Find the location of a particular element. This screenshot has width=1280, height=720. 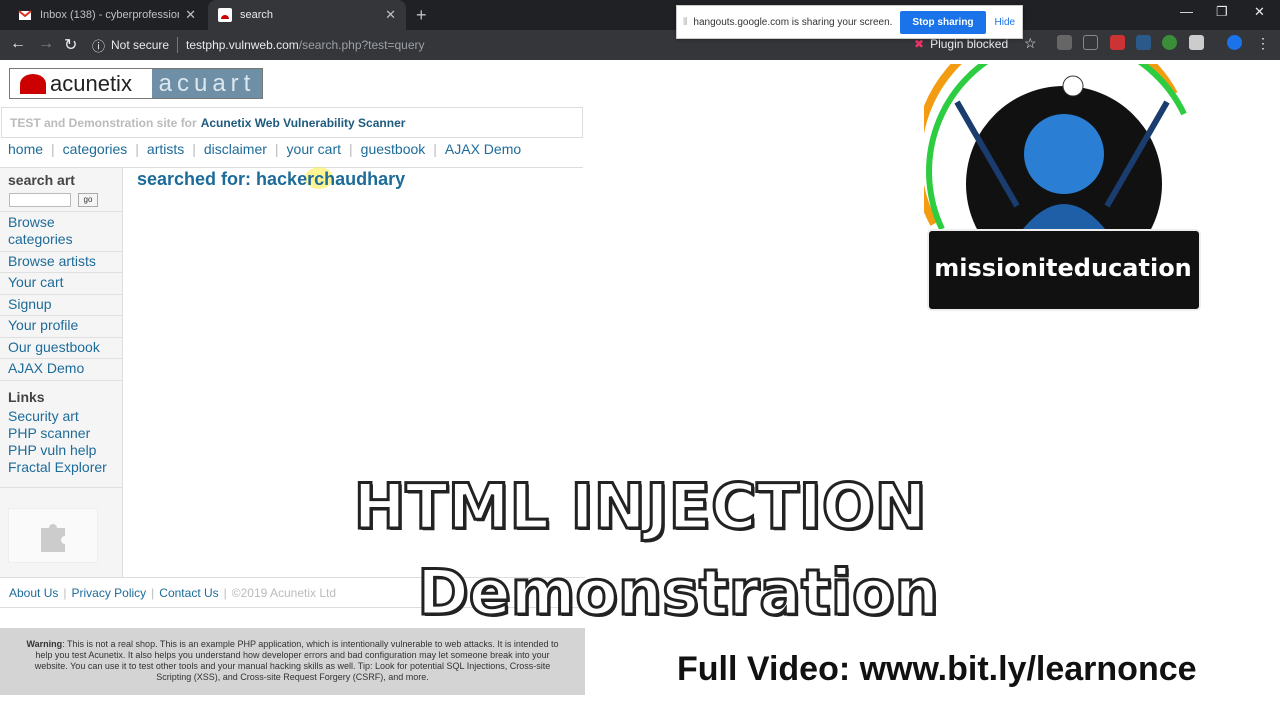

overlay-video-link: Full Video: www.bit.ly/learnonce is located at coordinates (937, 669).